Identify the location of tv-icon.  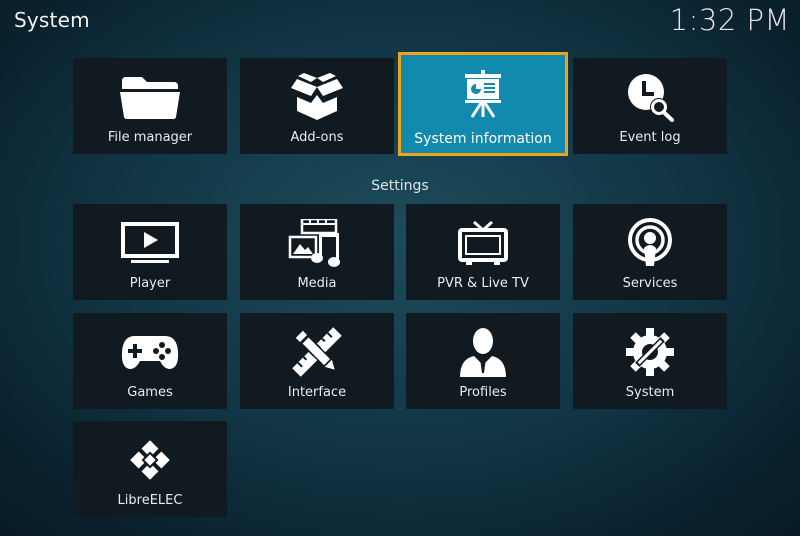
(483, 243).